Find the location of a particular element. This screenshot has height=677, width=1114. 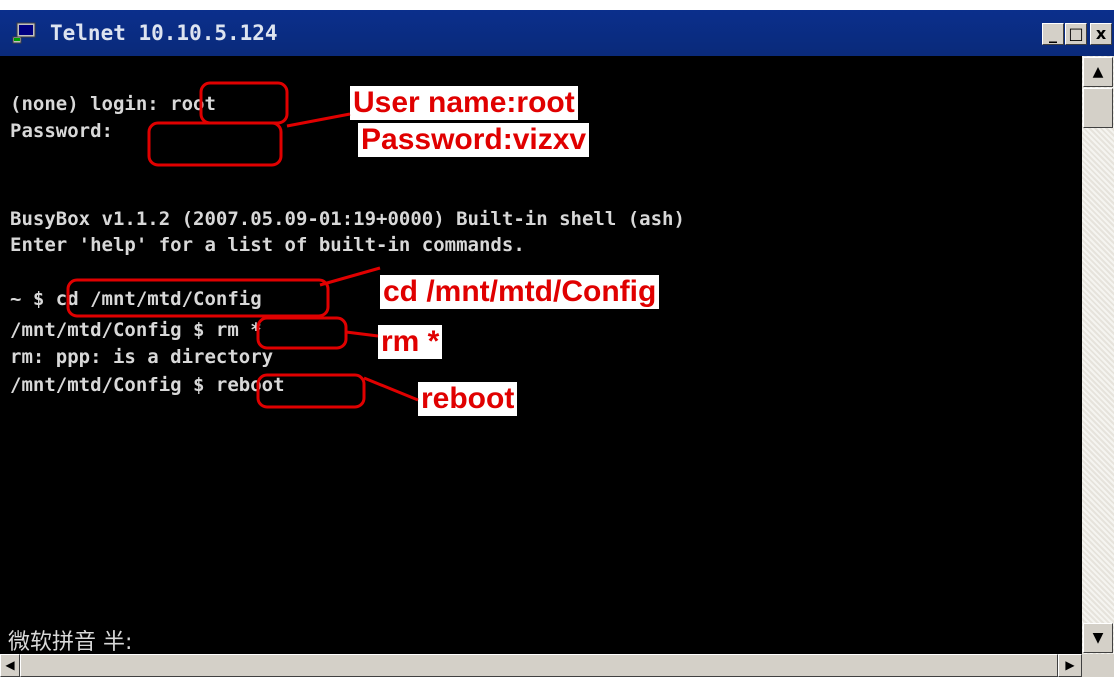

annotation-reboot: reboot is located at coordinates (468, 399).